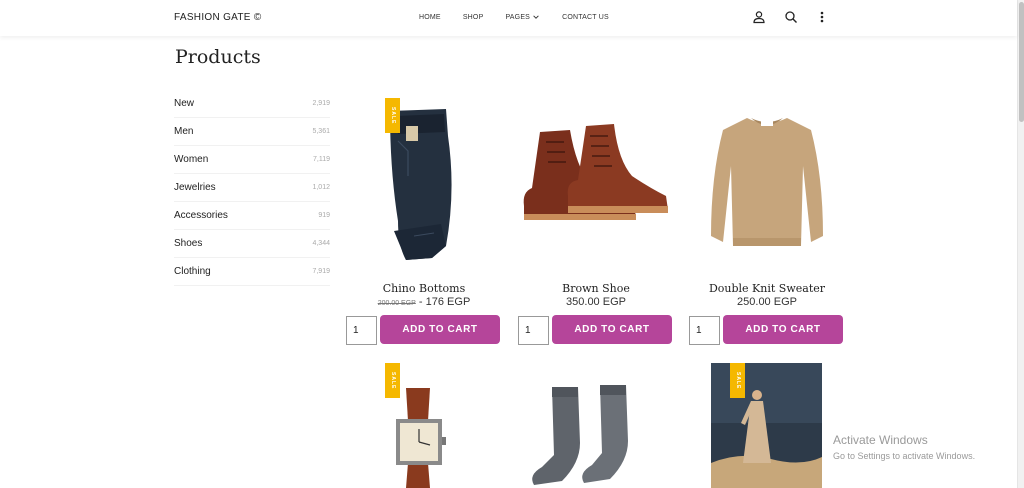 The width and height of the screenshot is (1024, 488). I want to click on old-price: 200.00 EGP, so click(396, 303).